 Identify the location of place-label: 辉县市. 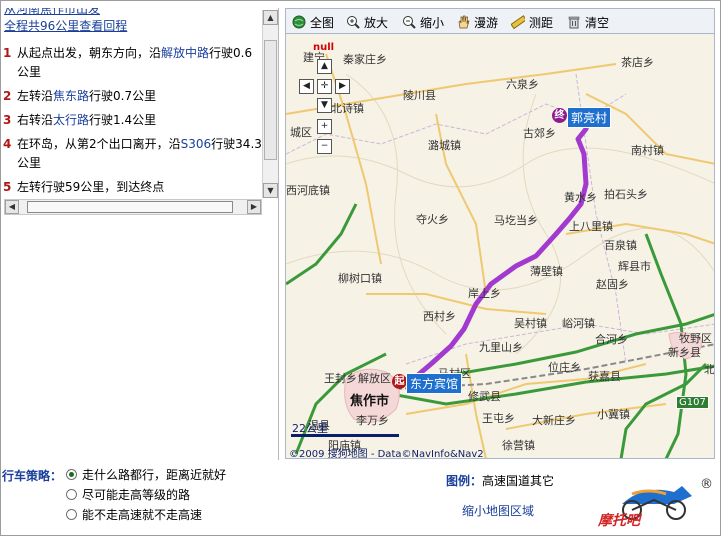
(634, 266).